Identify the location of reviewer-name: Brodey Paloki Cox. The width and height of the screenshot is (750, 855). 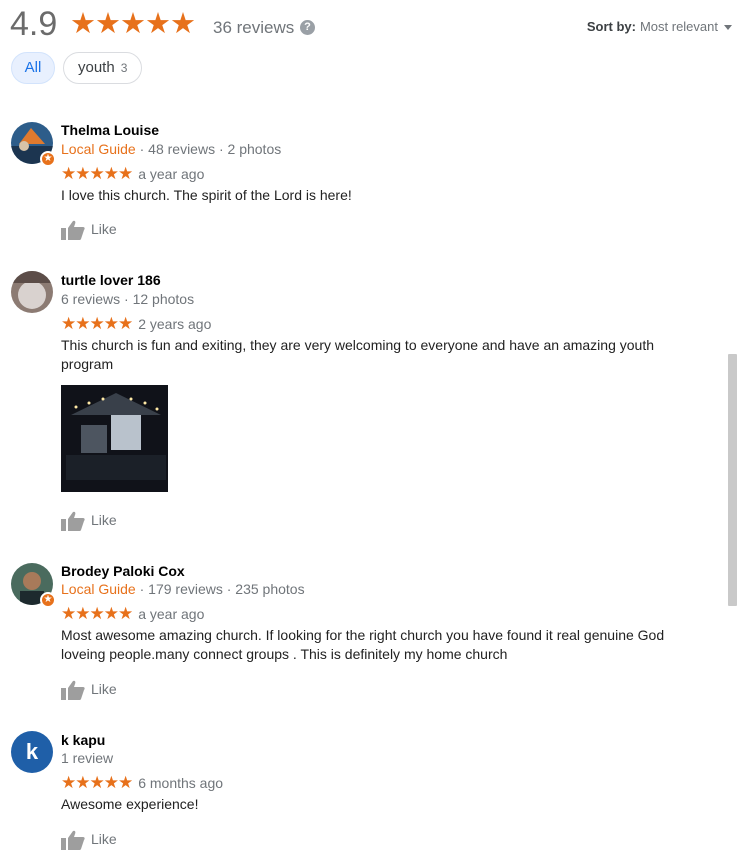
(123, 571).